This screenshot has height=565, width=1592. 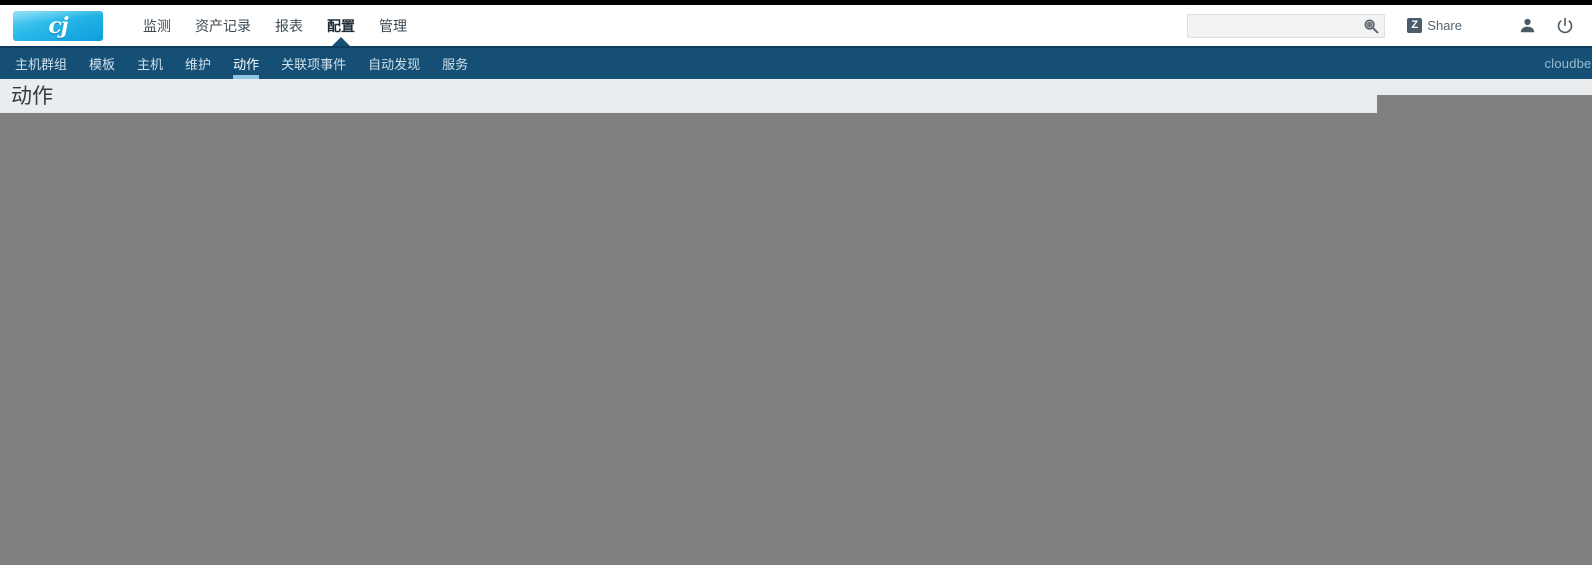 I want to click on share-button: Z Share, so click(x=1434, y=25).